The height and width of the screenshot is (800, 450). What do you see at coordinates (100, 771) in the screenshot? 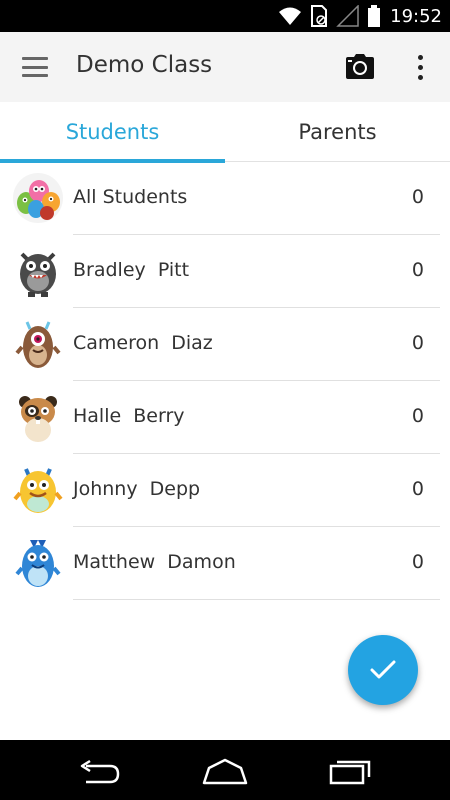
I see `back-icon` at bounding box center [100, 771].